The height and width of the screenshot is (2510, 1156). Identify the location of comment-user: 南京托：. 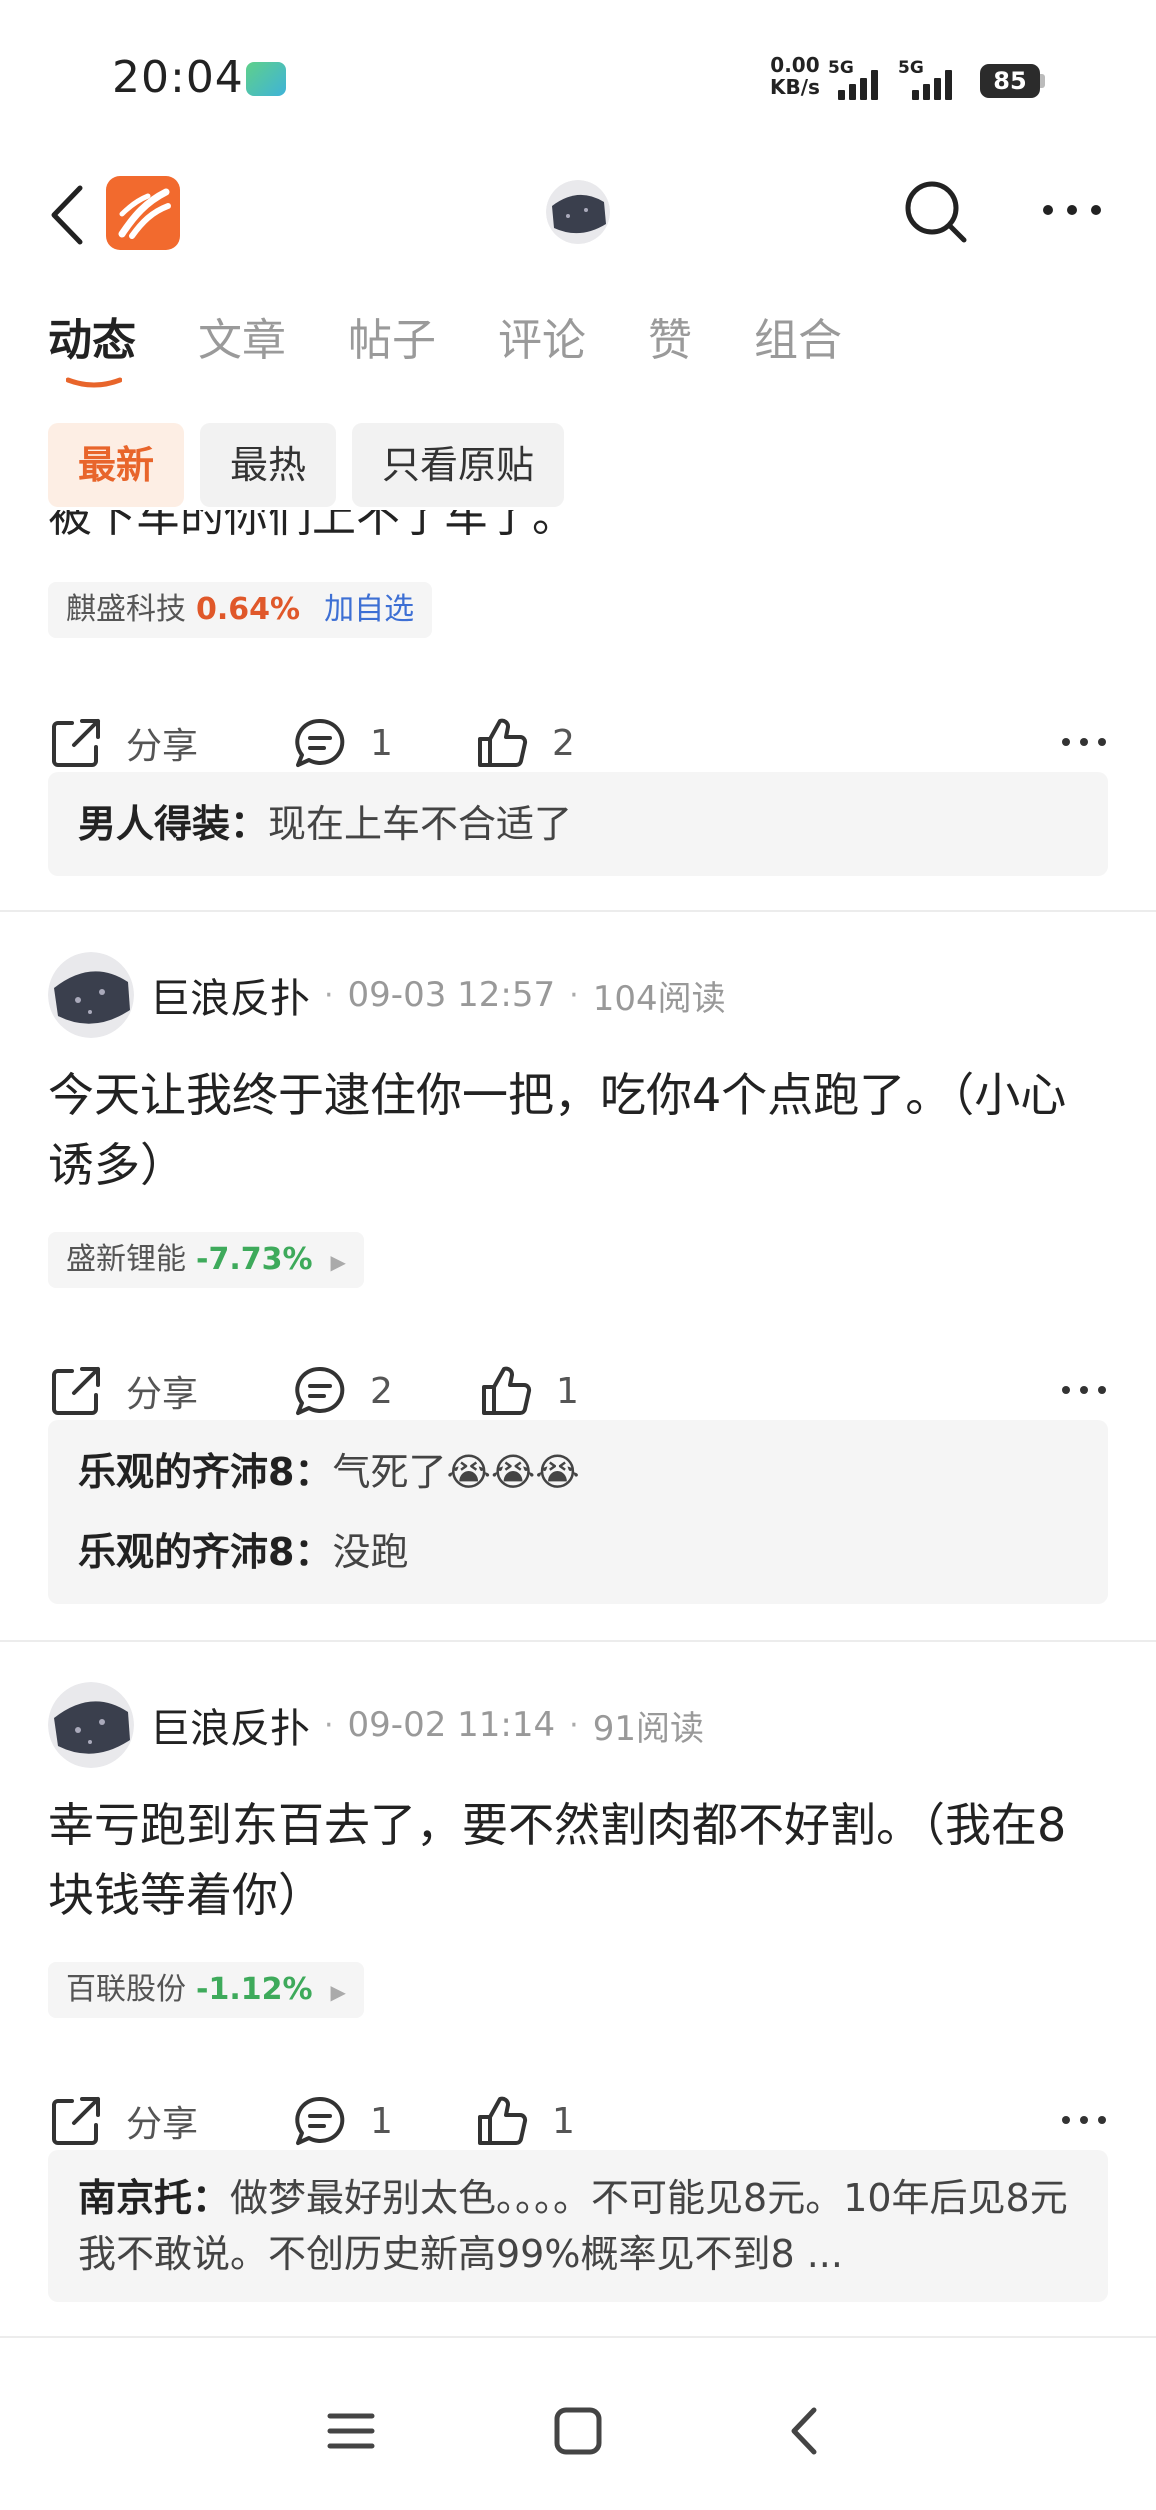
(154, 2198).